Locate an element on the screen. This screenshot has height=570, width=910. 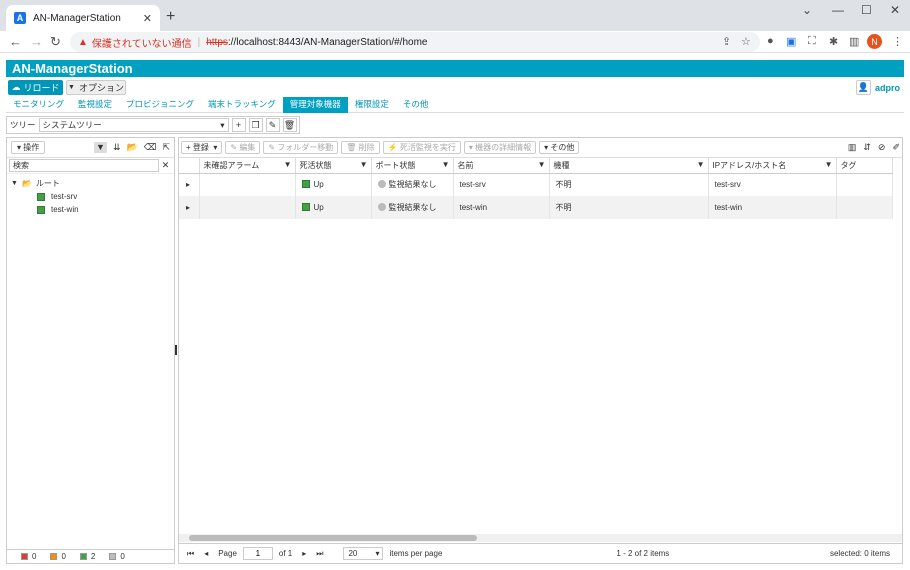
expand-all-icon: ⇊ is located at coordinates (117, 147).